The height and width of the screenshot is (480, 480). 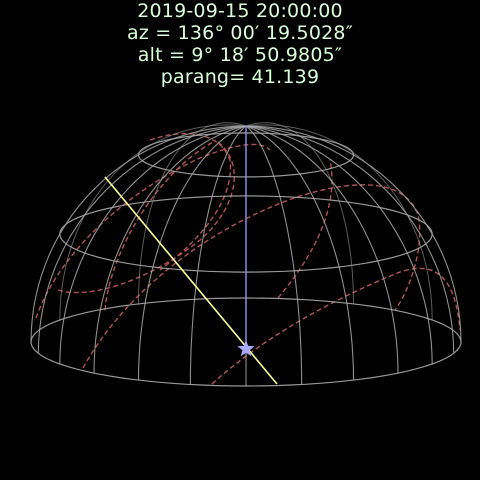 I want to click on azimuth-label: az = 136° 00′ 19.5028″, so click(x=240, y=33).